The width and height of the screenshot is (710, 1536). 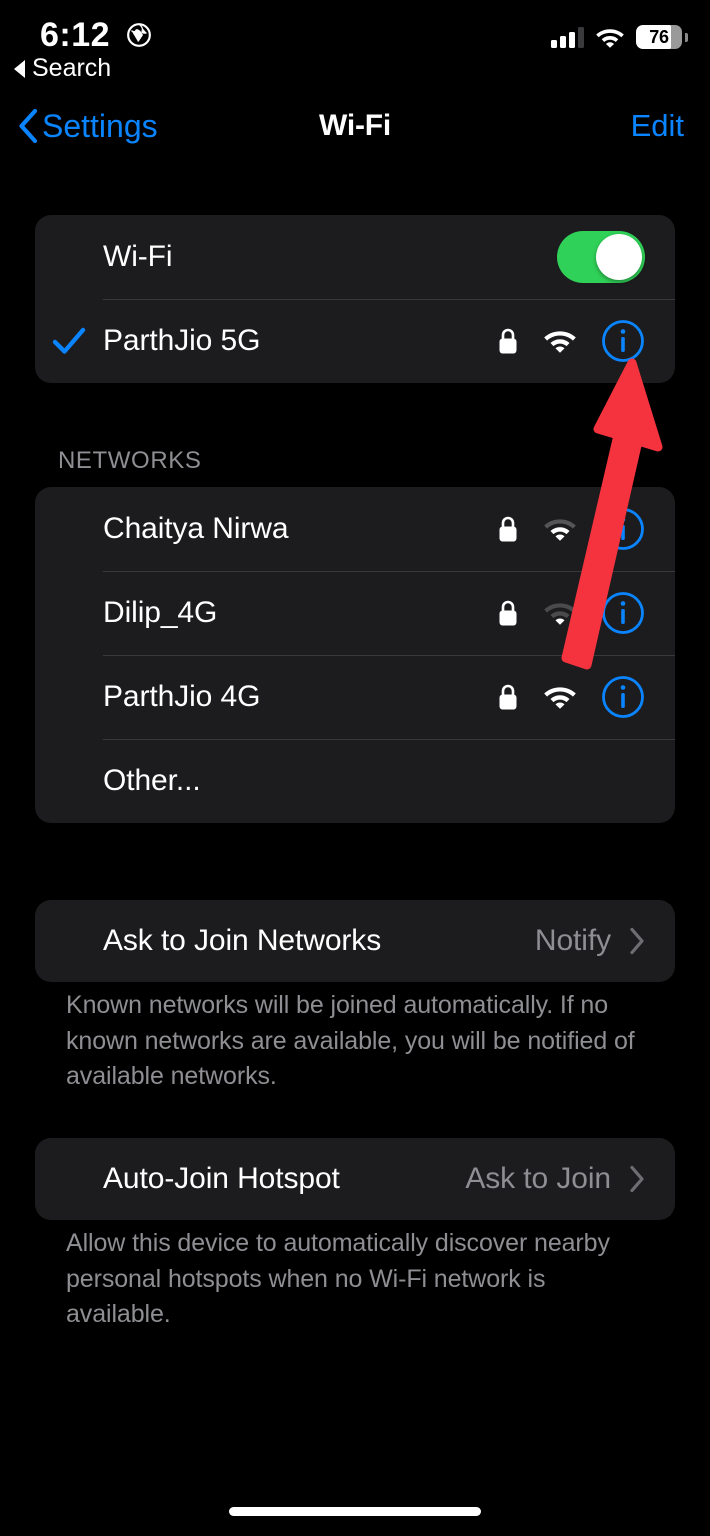 I want to click on ask-to-join-label: Ask to Join Networks, so click(x=242, y=940).